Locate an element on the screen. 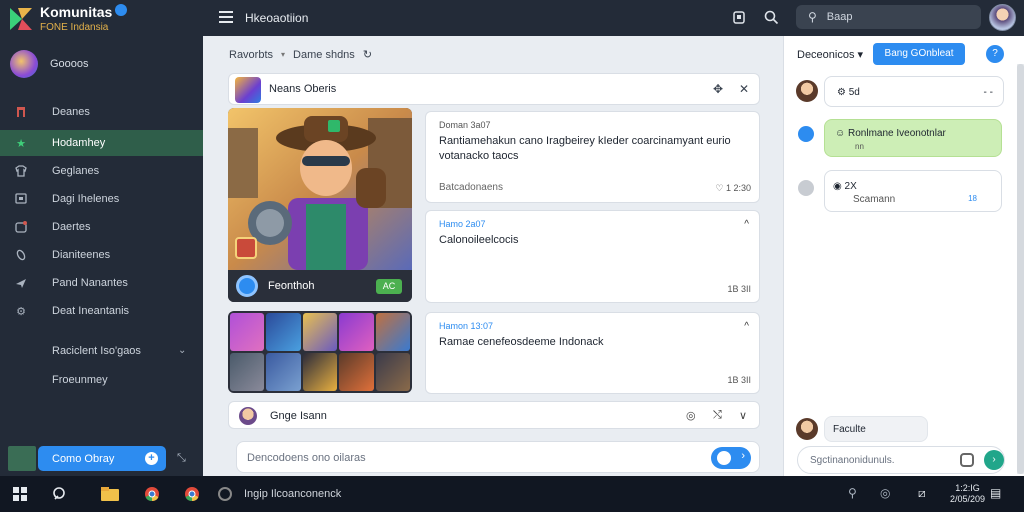 Image resolution: width=1024 pixels, height=512 pixels. post-hero-image: Feonthoh AC is located at coordinates (320, 205).